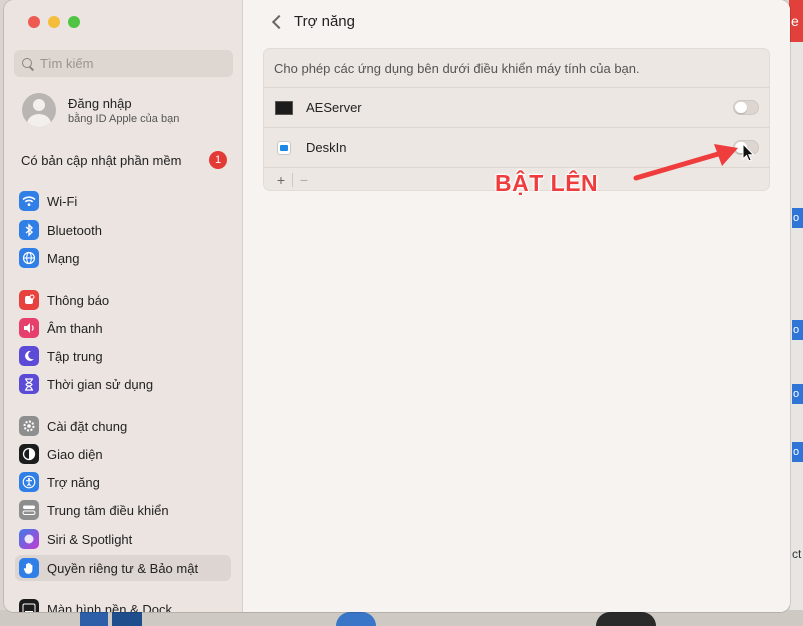  I want to click on apple-id-login: Đăng nhập bằng ID Apple của bạn, so click(100, 110).